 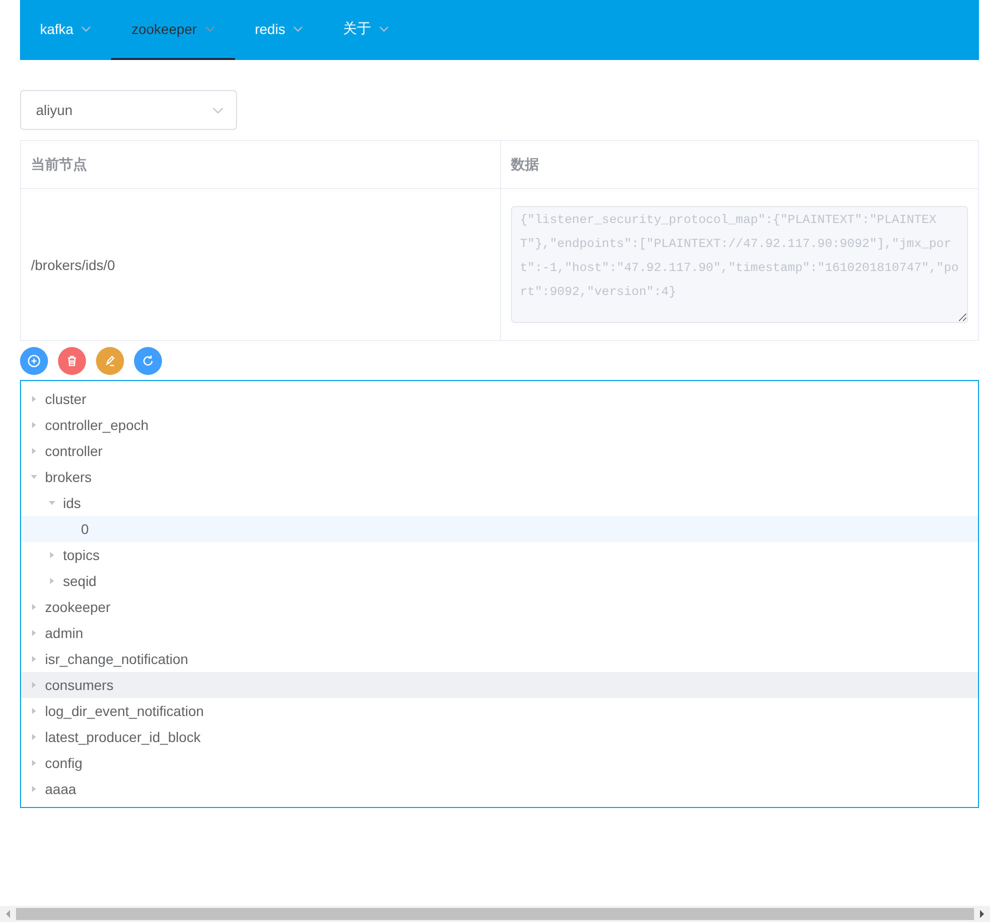 I want to click on refresh-icon, so click(x=148, y=361).